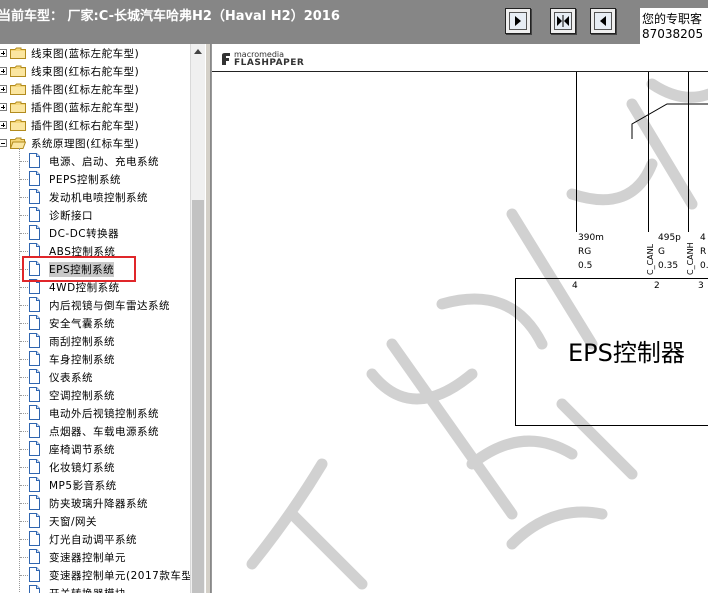  I want to click on tree-item-label: DC-DC转换器, so click(84, 234).